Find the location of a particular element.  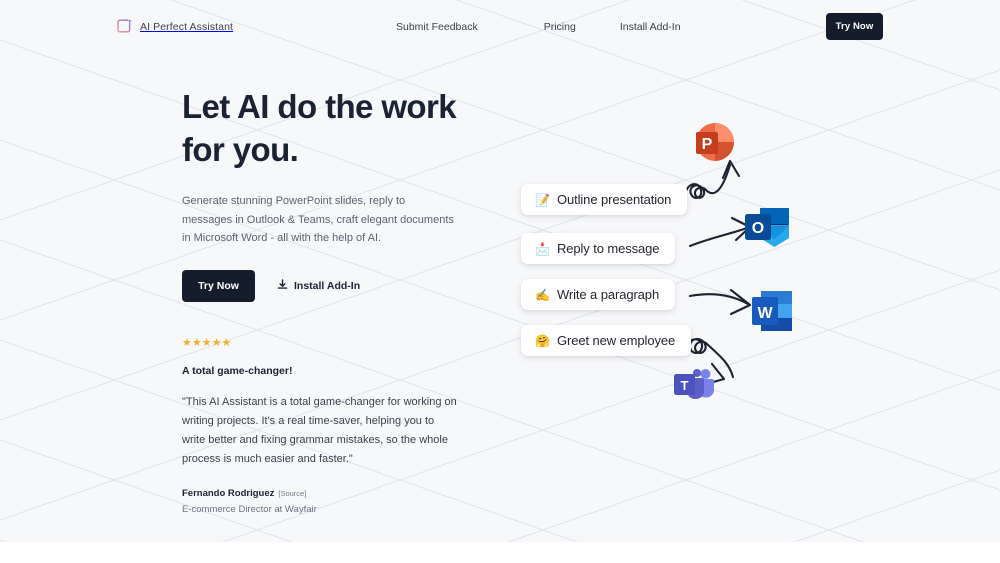

svg-text: O is located at coordinates (758, 228).